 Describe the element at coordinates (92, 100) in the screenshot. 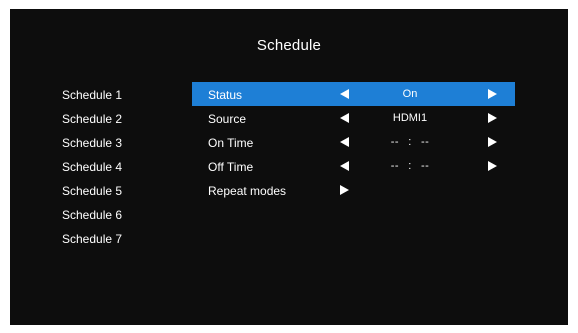

I see `schedule-item-1: Schedule 1` at that location.